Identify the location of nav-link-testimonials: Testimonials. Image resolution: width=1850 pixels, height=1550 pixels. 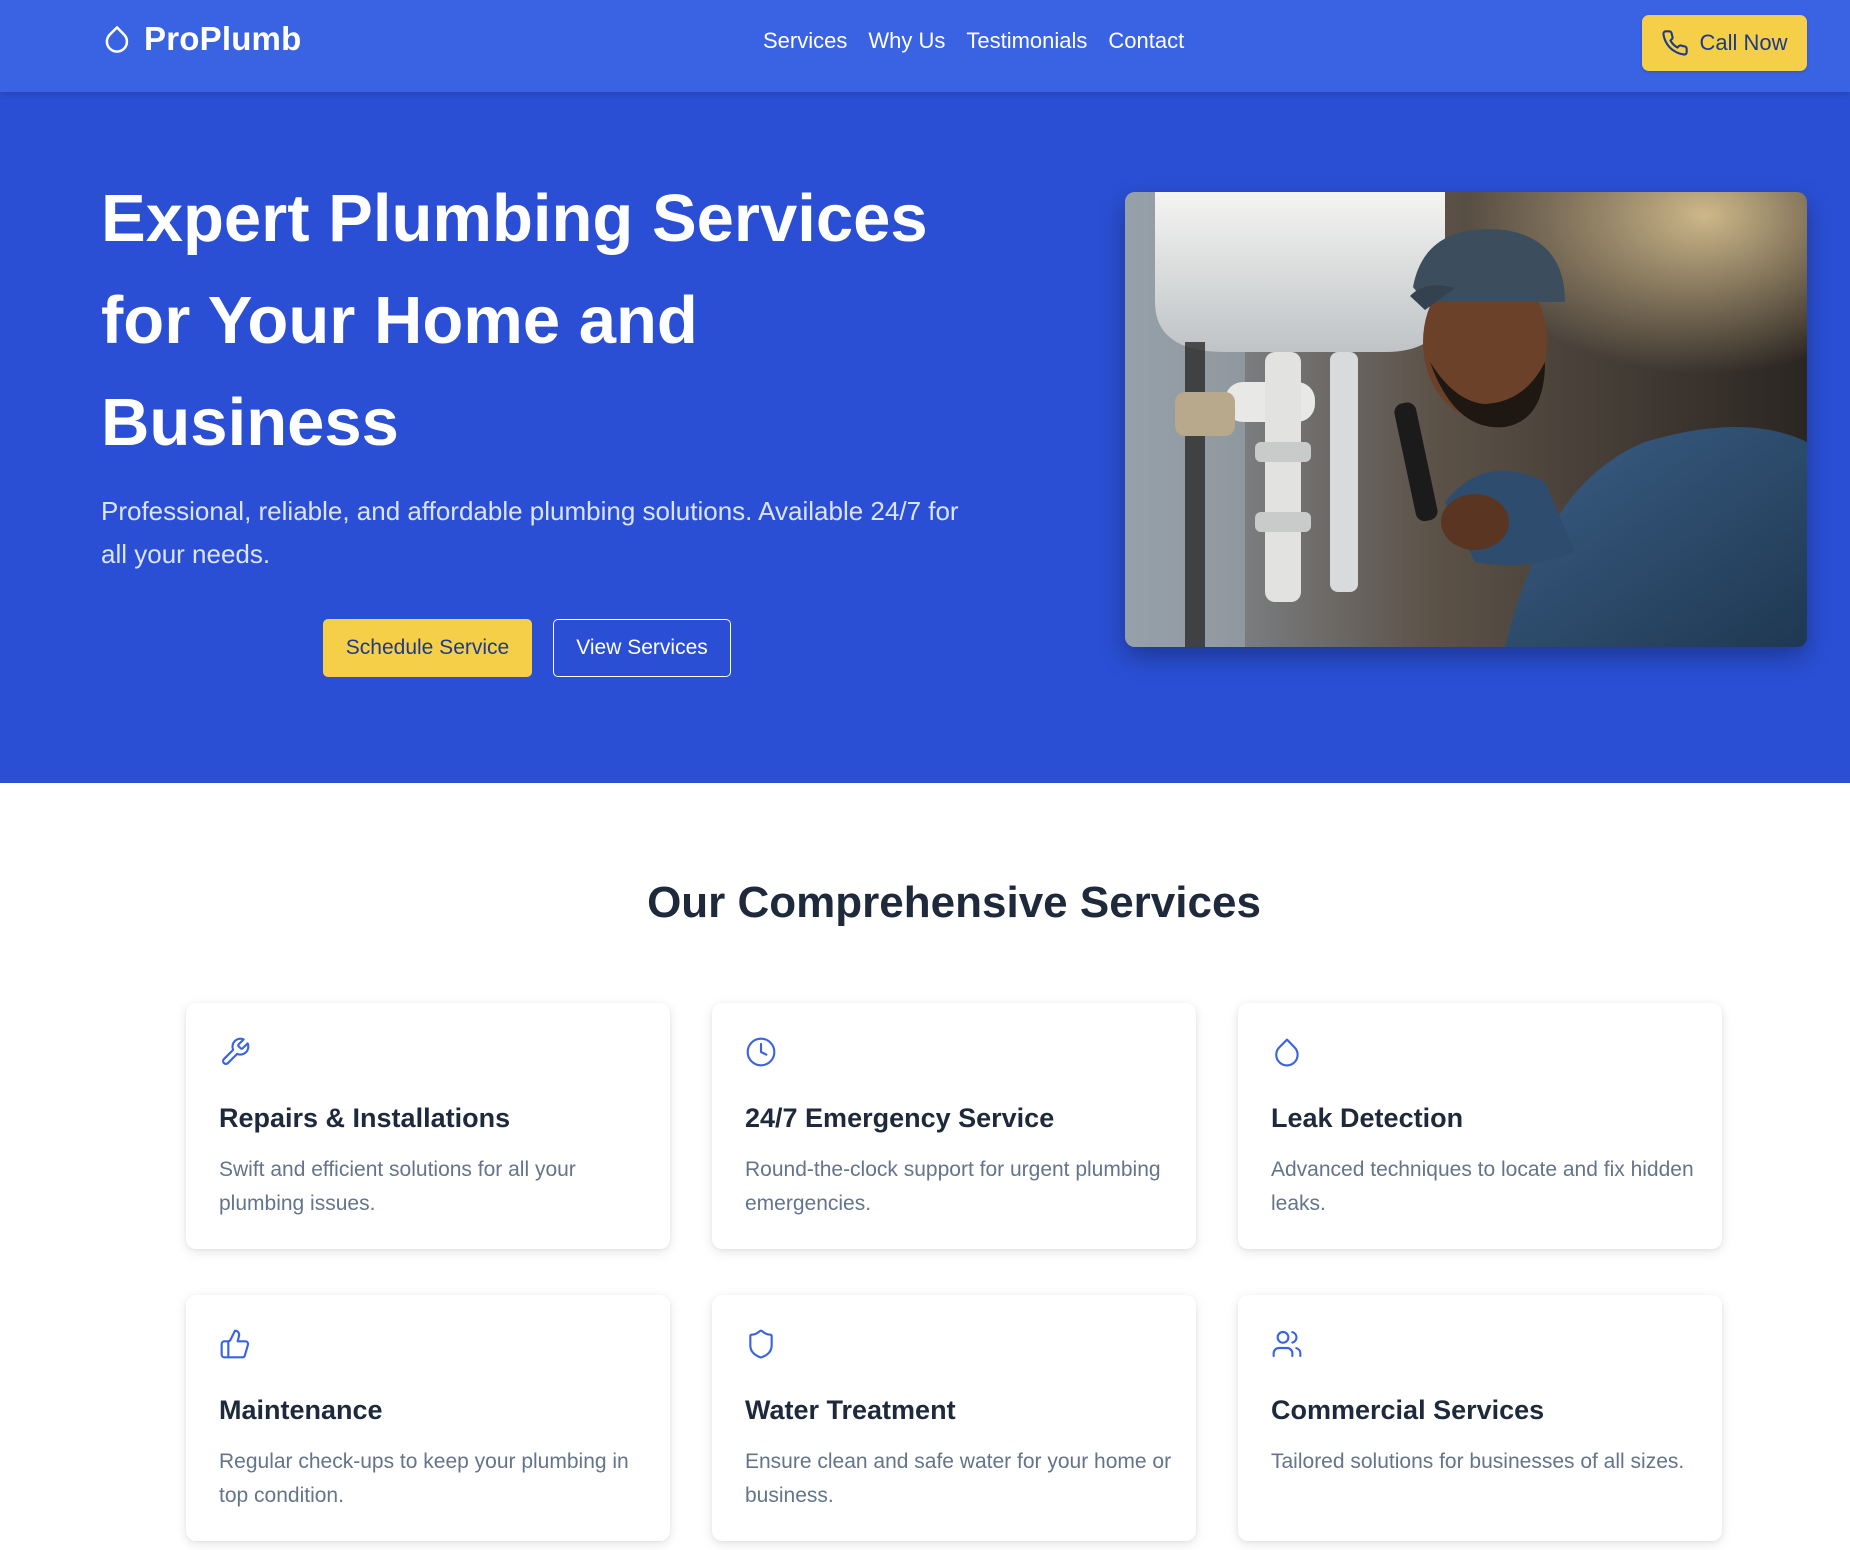
(1026, 41).